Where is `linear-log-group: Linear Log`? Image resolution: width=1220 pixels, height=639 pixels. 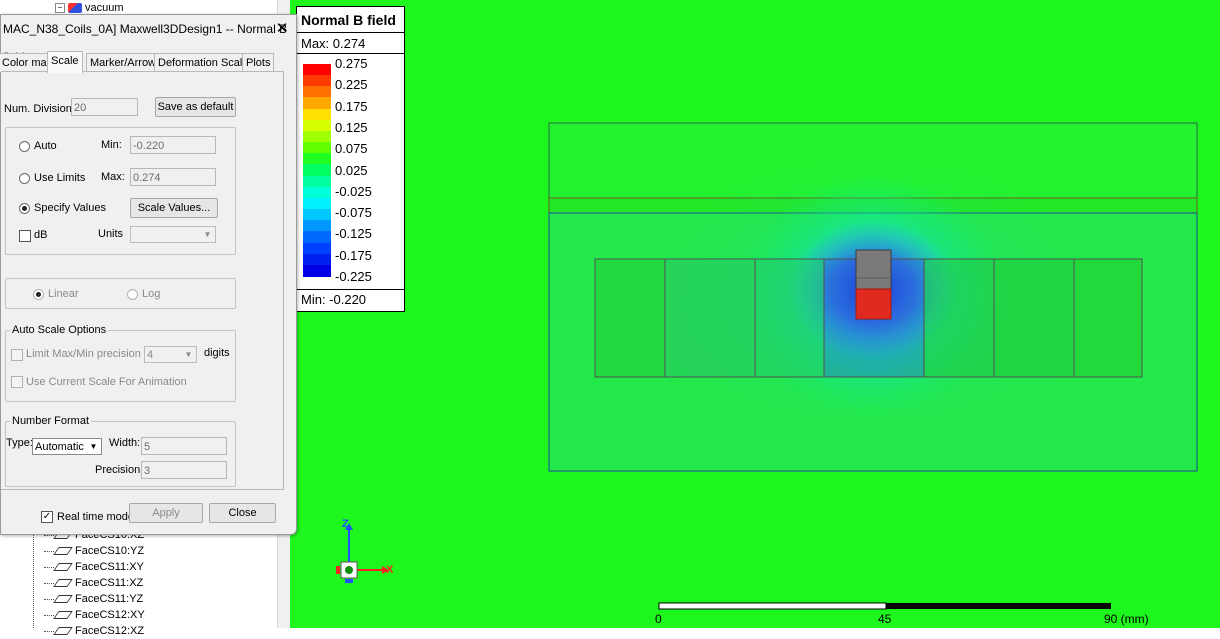 linear-log-group: Linear Log is located at coordinates (120, 293).